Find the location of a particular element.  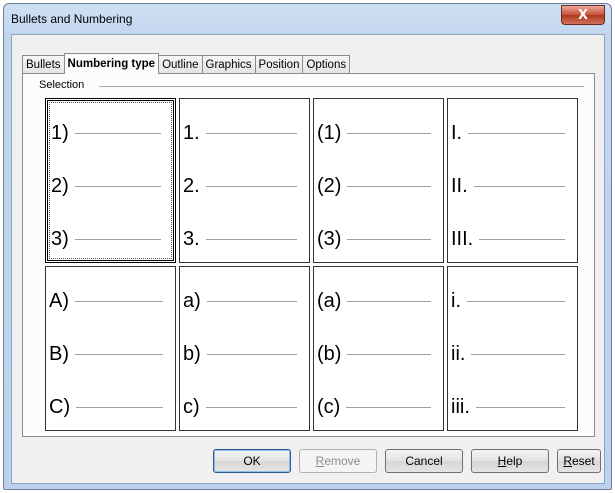

preset-number-label: b) is located at coordinates (192, 353).